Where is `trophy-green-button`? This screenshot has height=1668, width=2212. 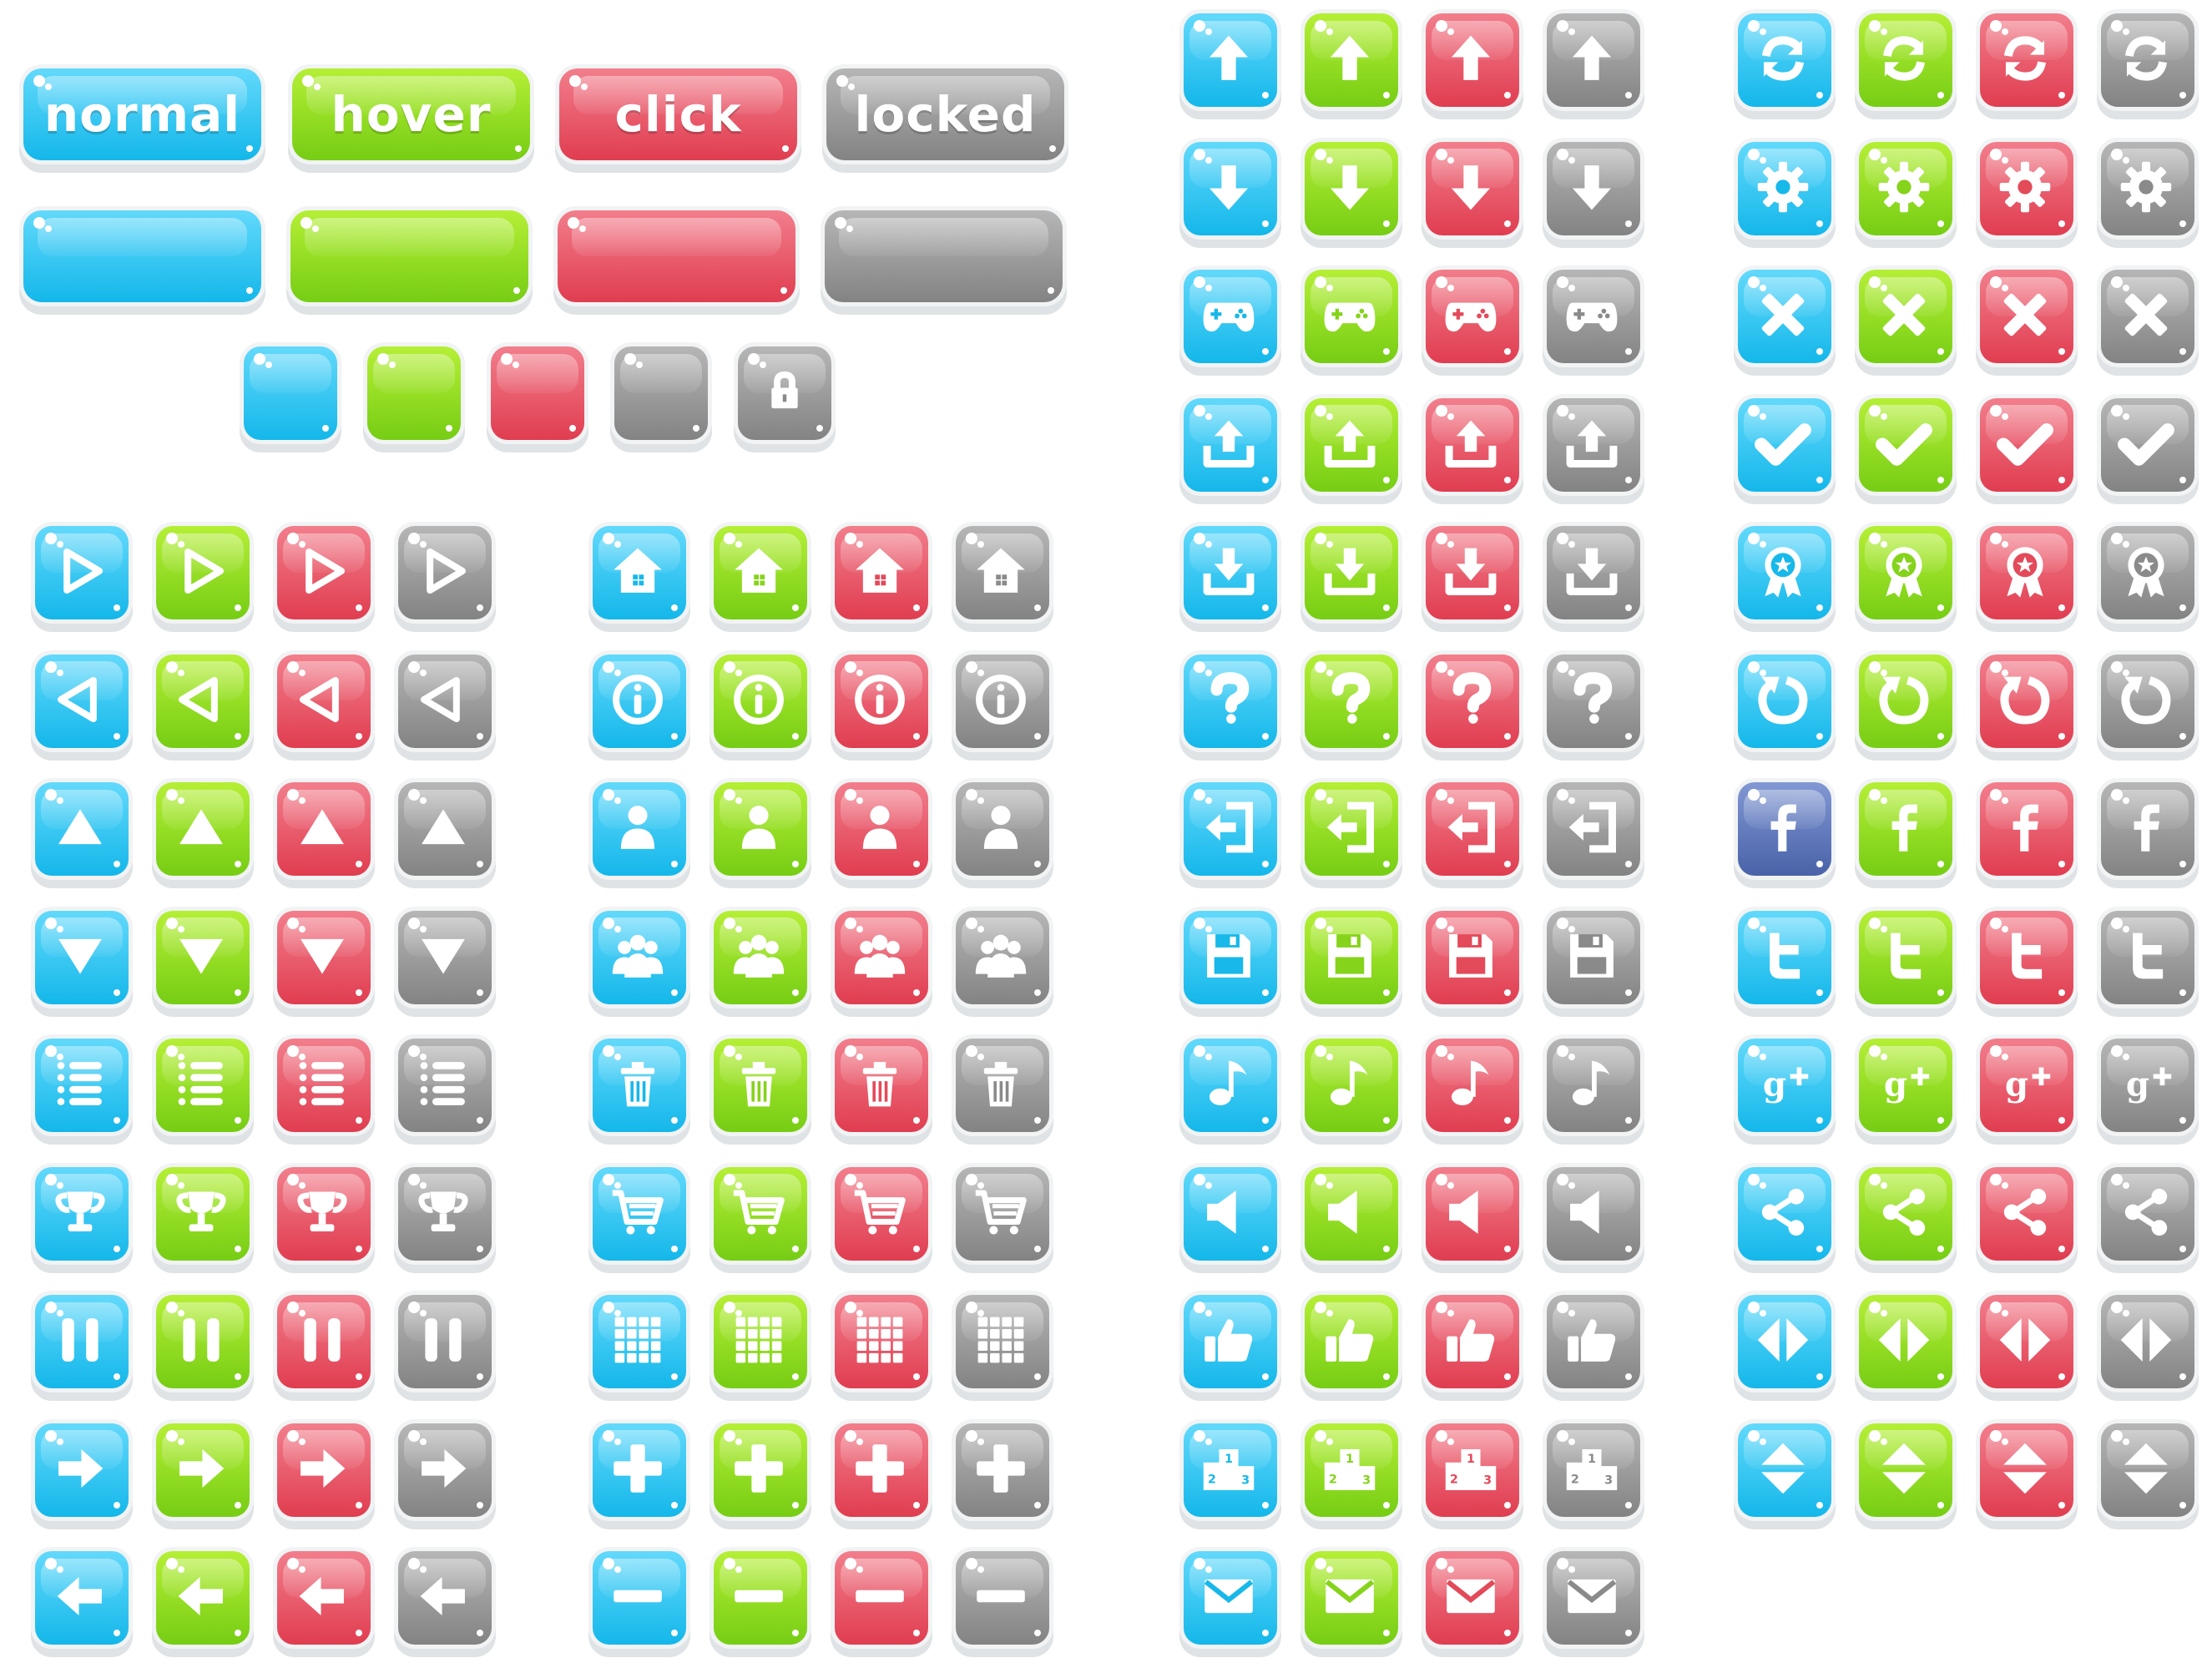 trophy-green-button is located at coordinates (203, 1214).